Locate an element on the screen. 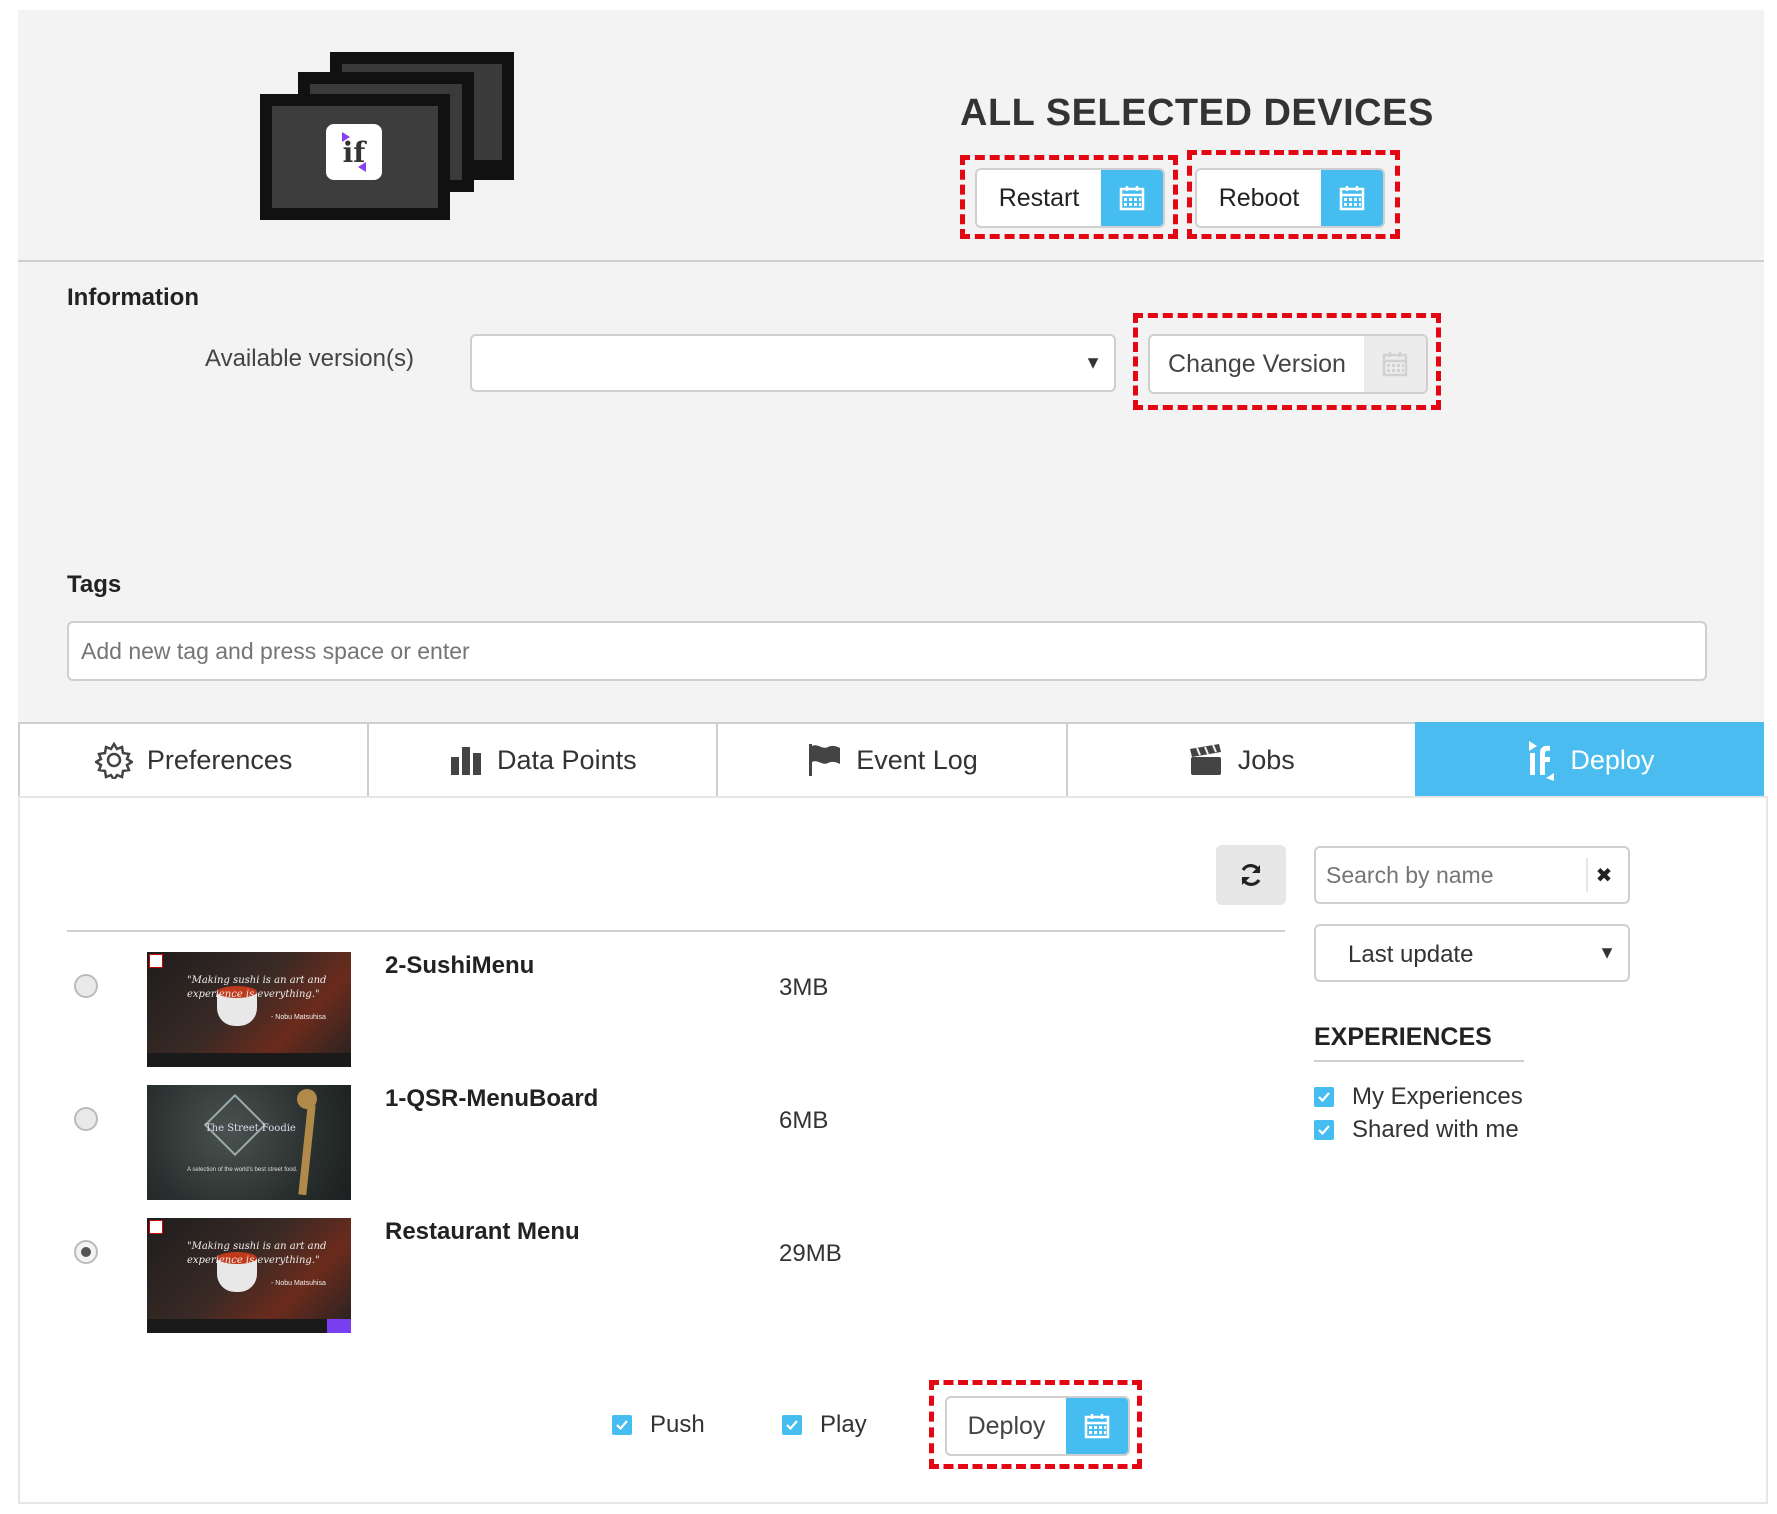  restart-button: Restart is located at coordinates (1070, 198).